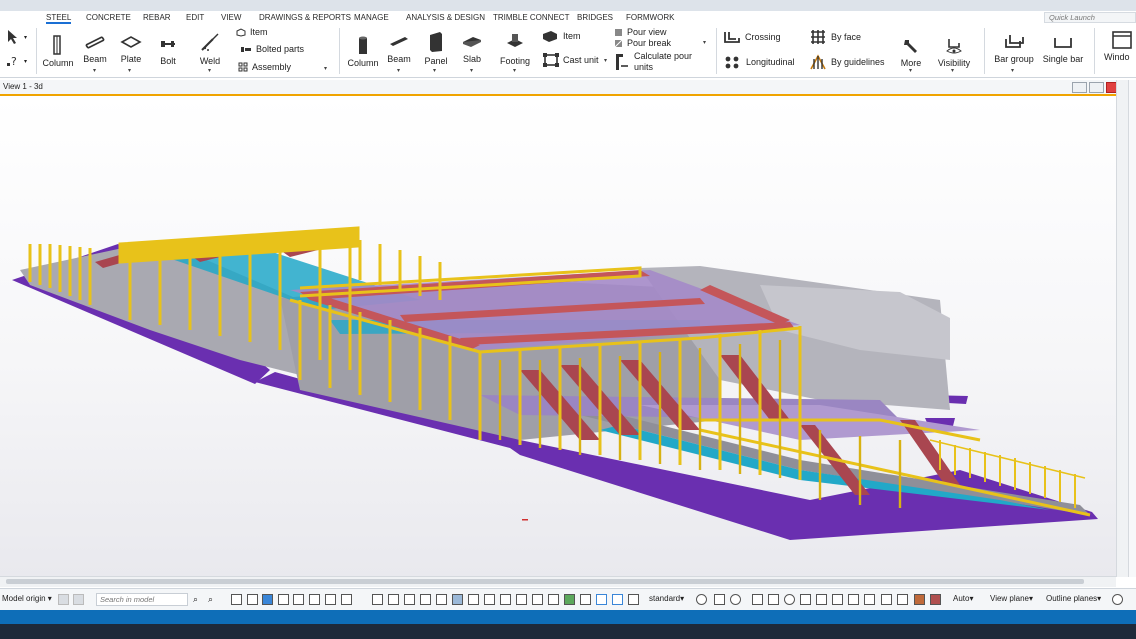 This screenshot has width=1136, height=639. What do you see at coordinates (757, 599) in the screenshot?
I see `draw-box-icon` at bounding box center [757, 599].